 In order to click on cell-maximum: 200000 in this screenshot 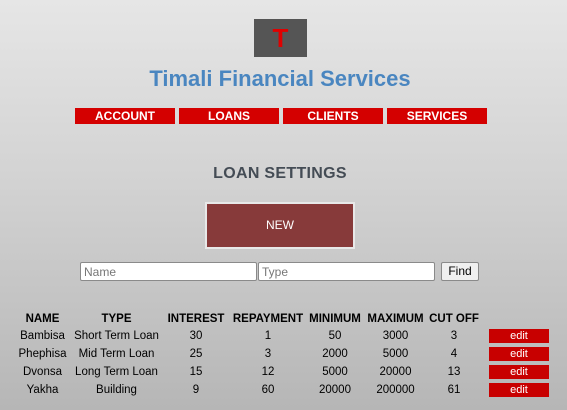, I will do `click(395, 390)`.